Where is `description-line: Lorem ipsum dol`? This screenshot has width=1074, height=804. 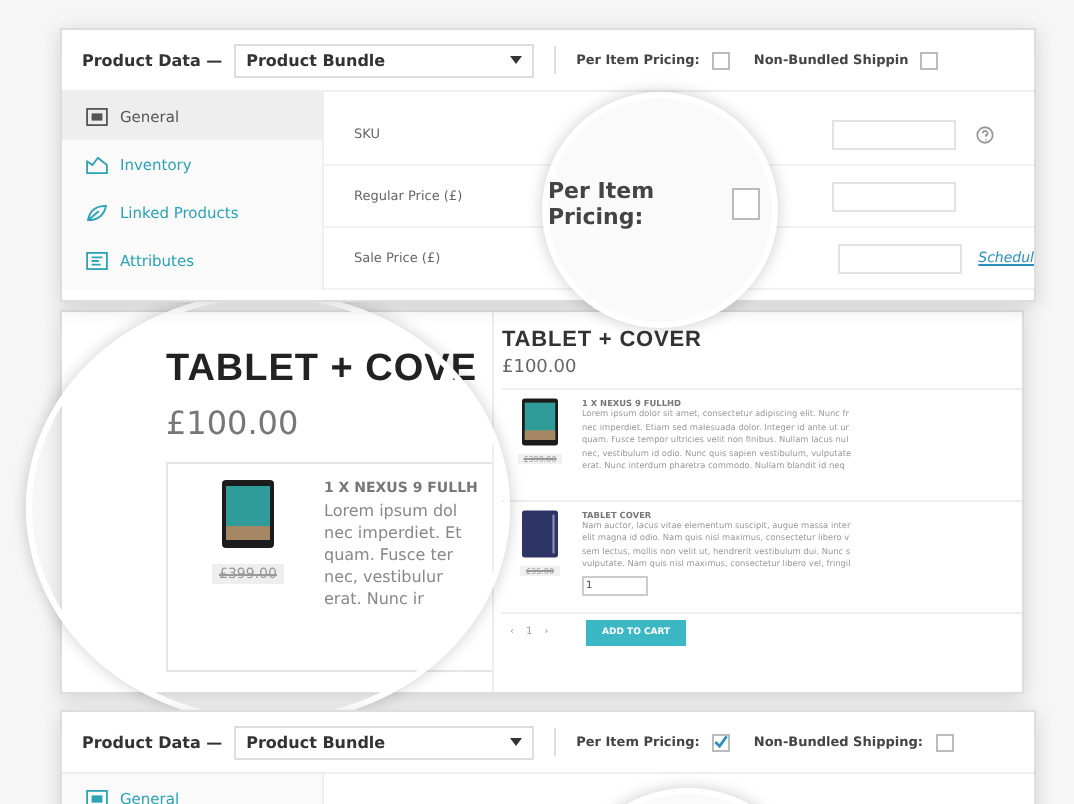 description-line: Lorem ipsum dol is located at coordinates (392, 511).